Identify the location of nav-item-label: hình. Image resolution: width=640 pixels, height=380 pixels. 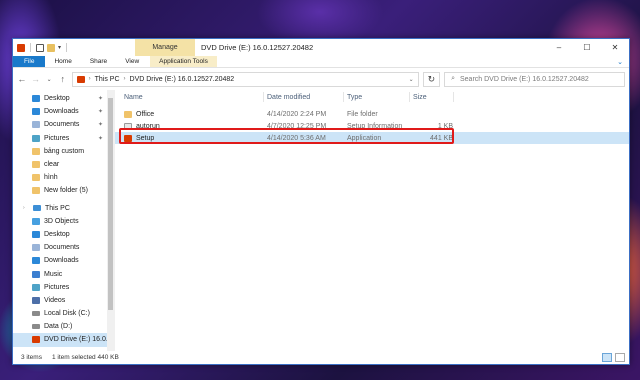
(51, 178).